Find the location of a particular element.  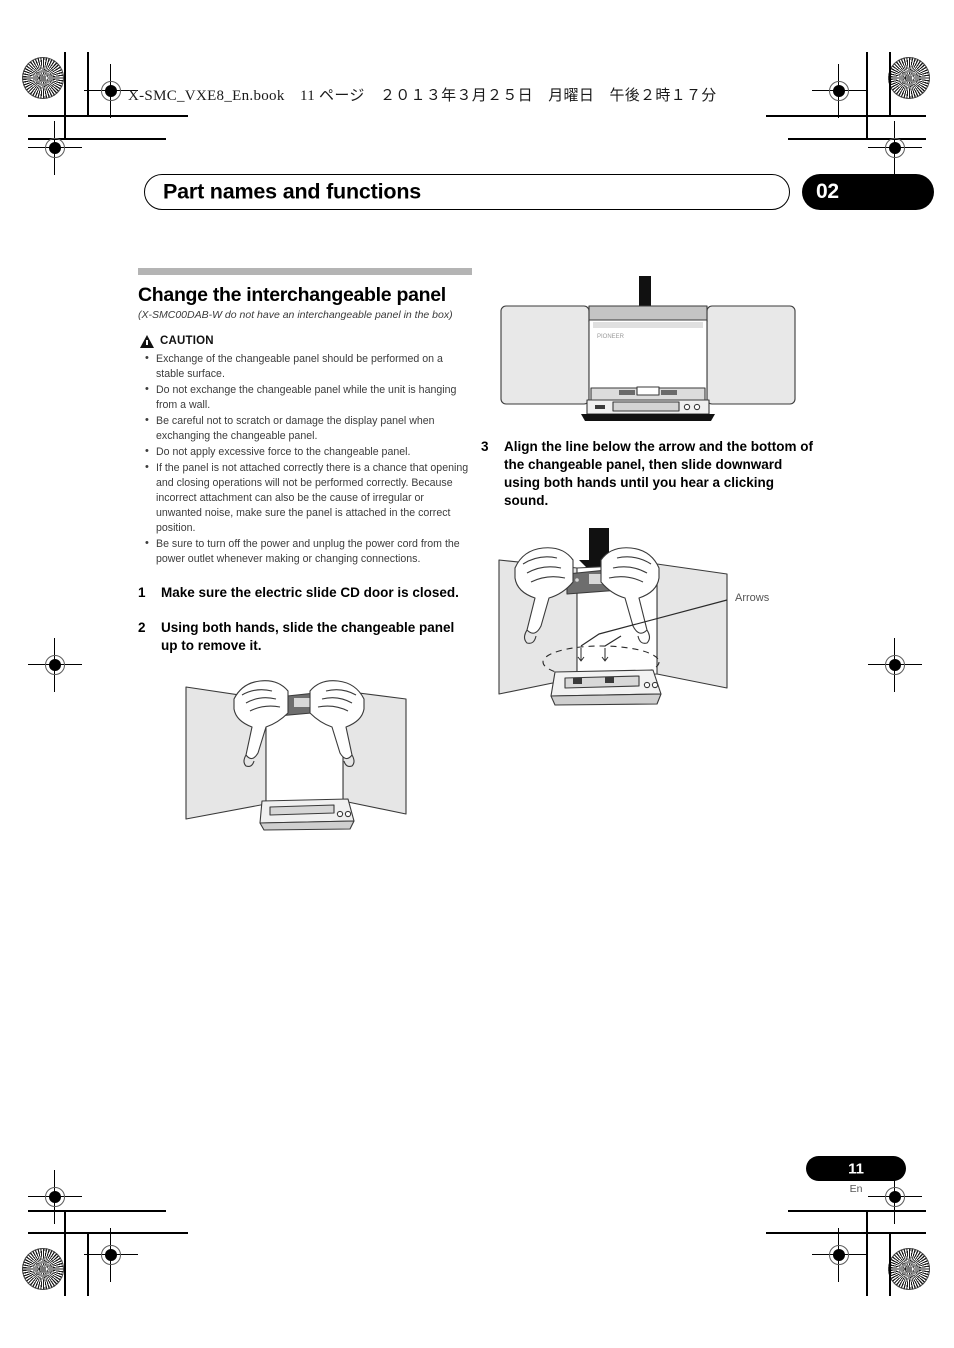

step-1-number: 1 is located at coordinates (142, 593).